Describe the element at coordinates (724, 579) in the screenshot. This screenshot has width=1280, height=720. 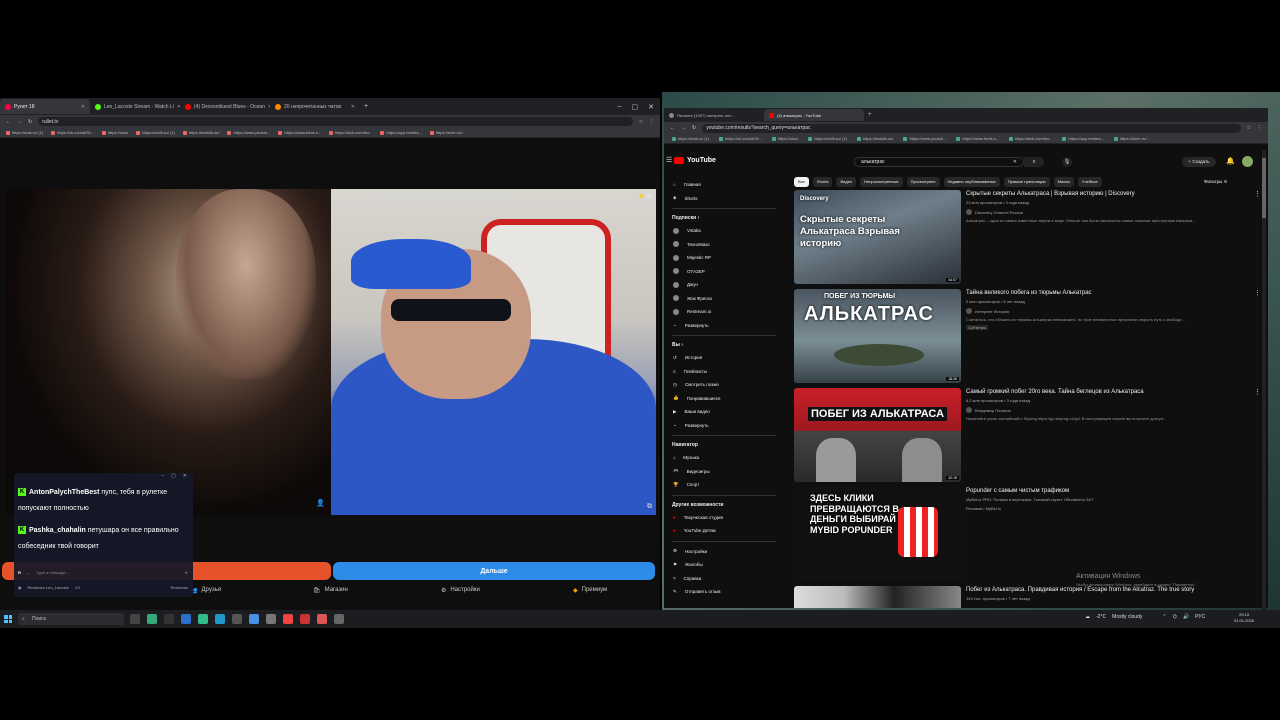
I see `sidebar-item-help: ? Справка` at that location.